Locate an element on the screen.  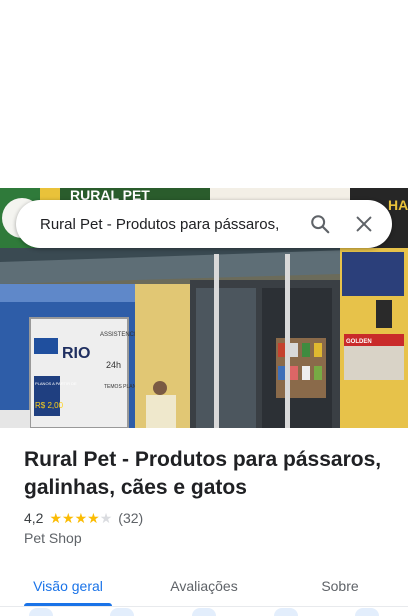
place-category: Pet Shop is located at coordinates (53, 538).